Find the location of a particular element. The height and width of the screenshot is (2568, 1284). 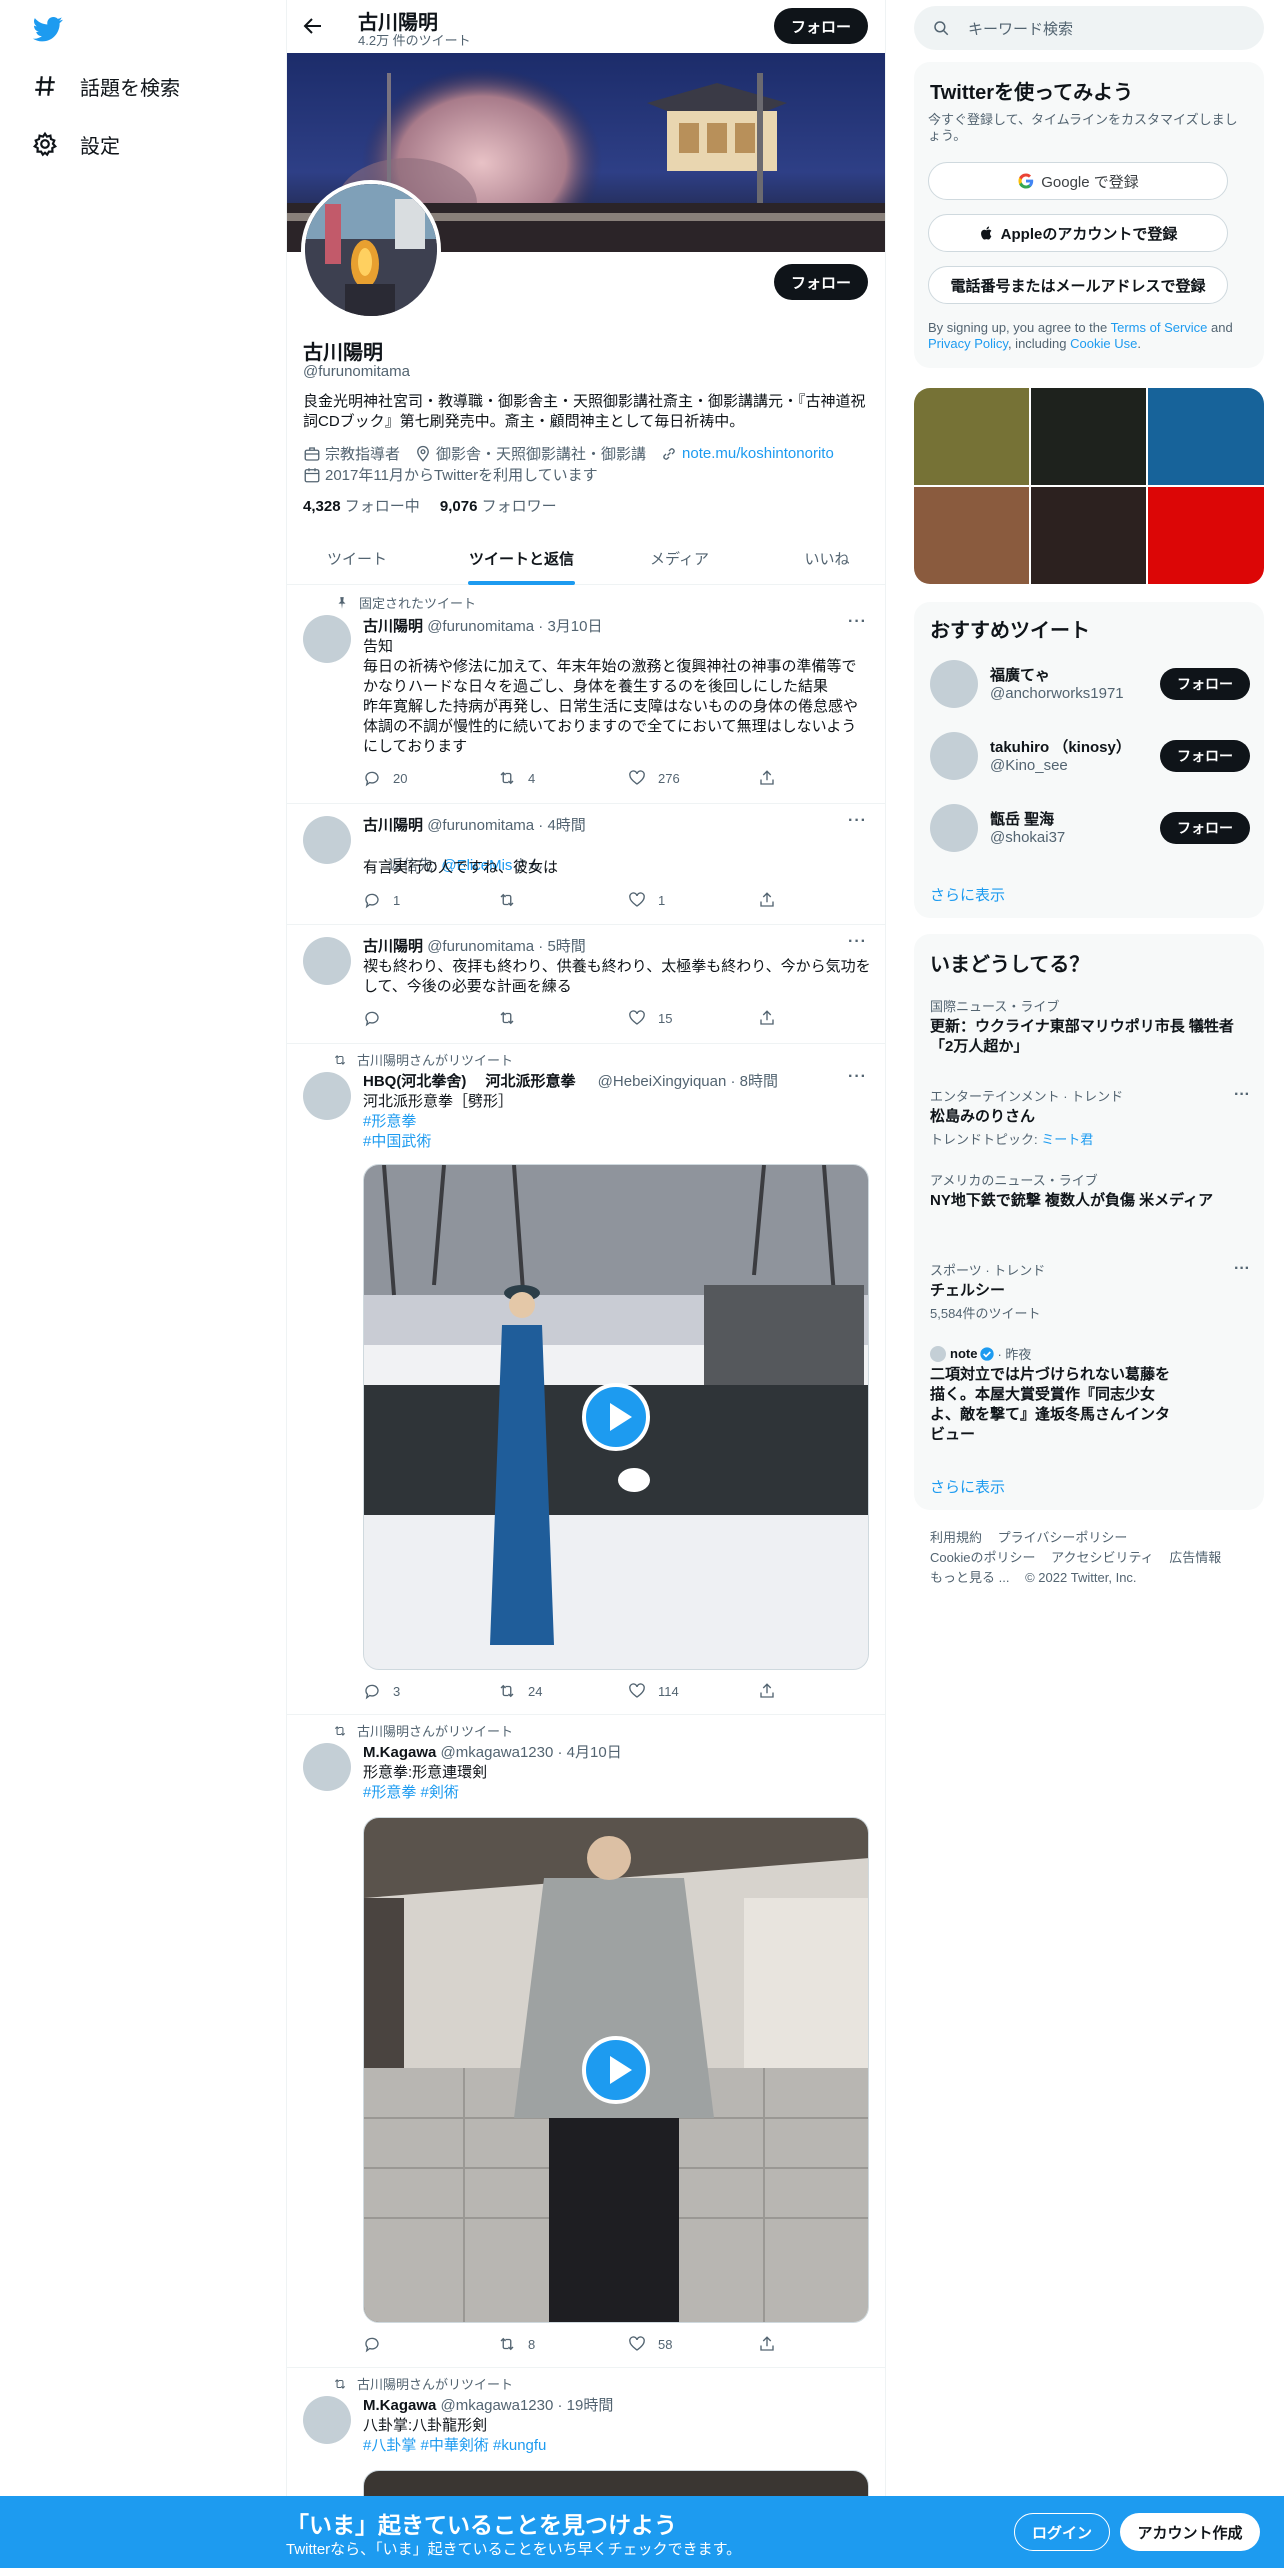

login-button: ログイン is located at coordinates (1062, 2532).